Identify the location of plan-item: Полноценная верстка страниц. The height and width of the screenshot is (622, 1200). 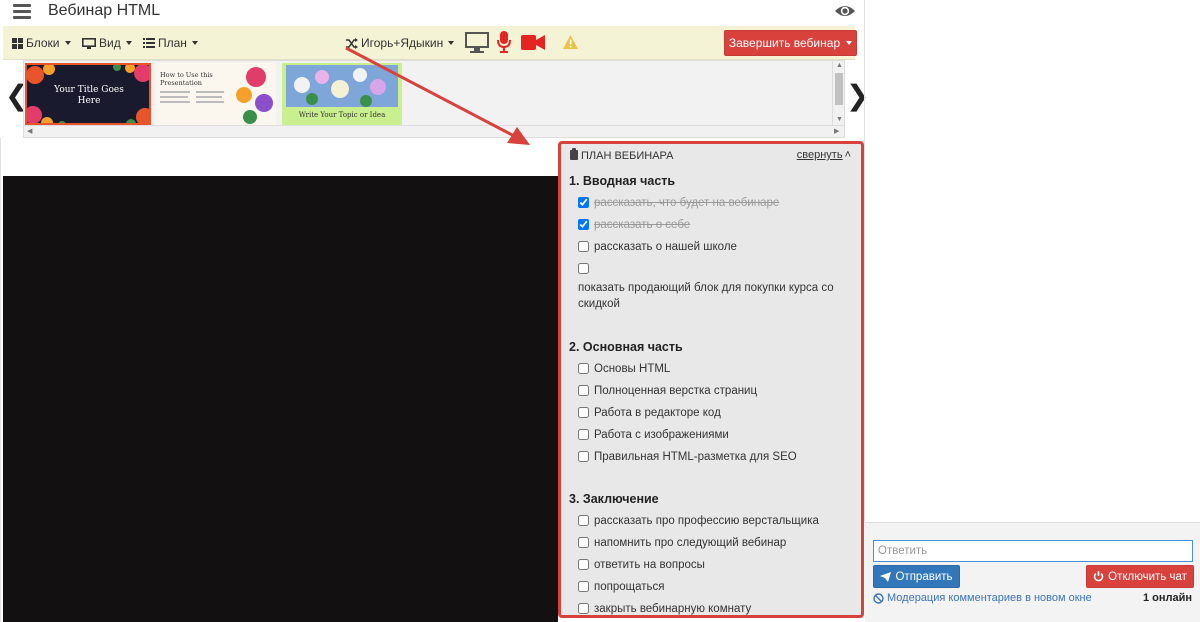
(715, 391).